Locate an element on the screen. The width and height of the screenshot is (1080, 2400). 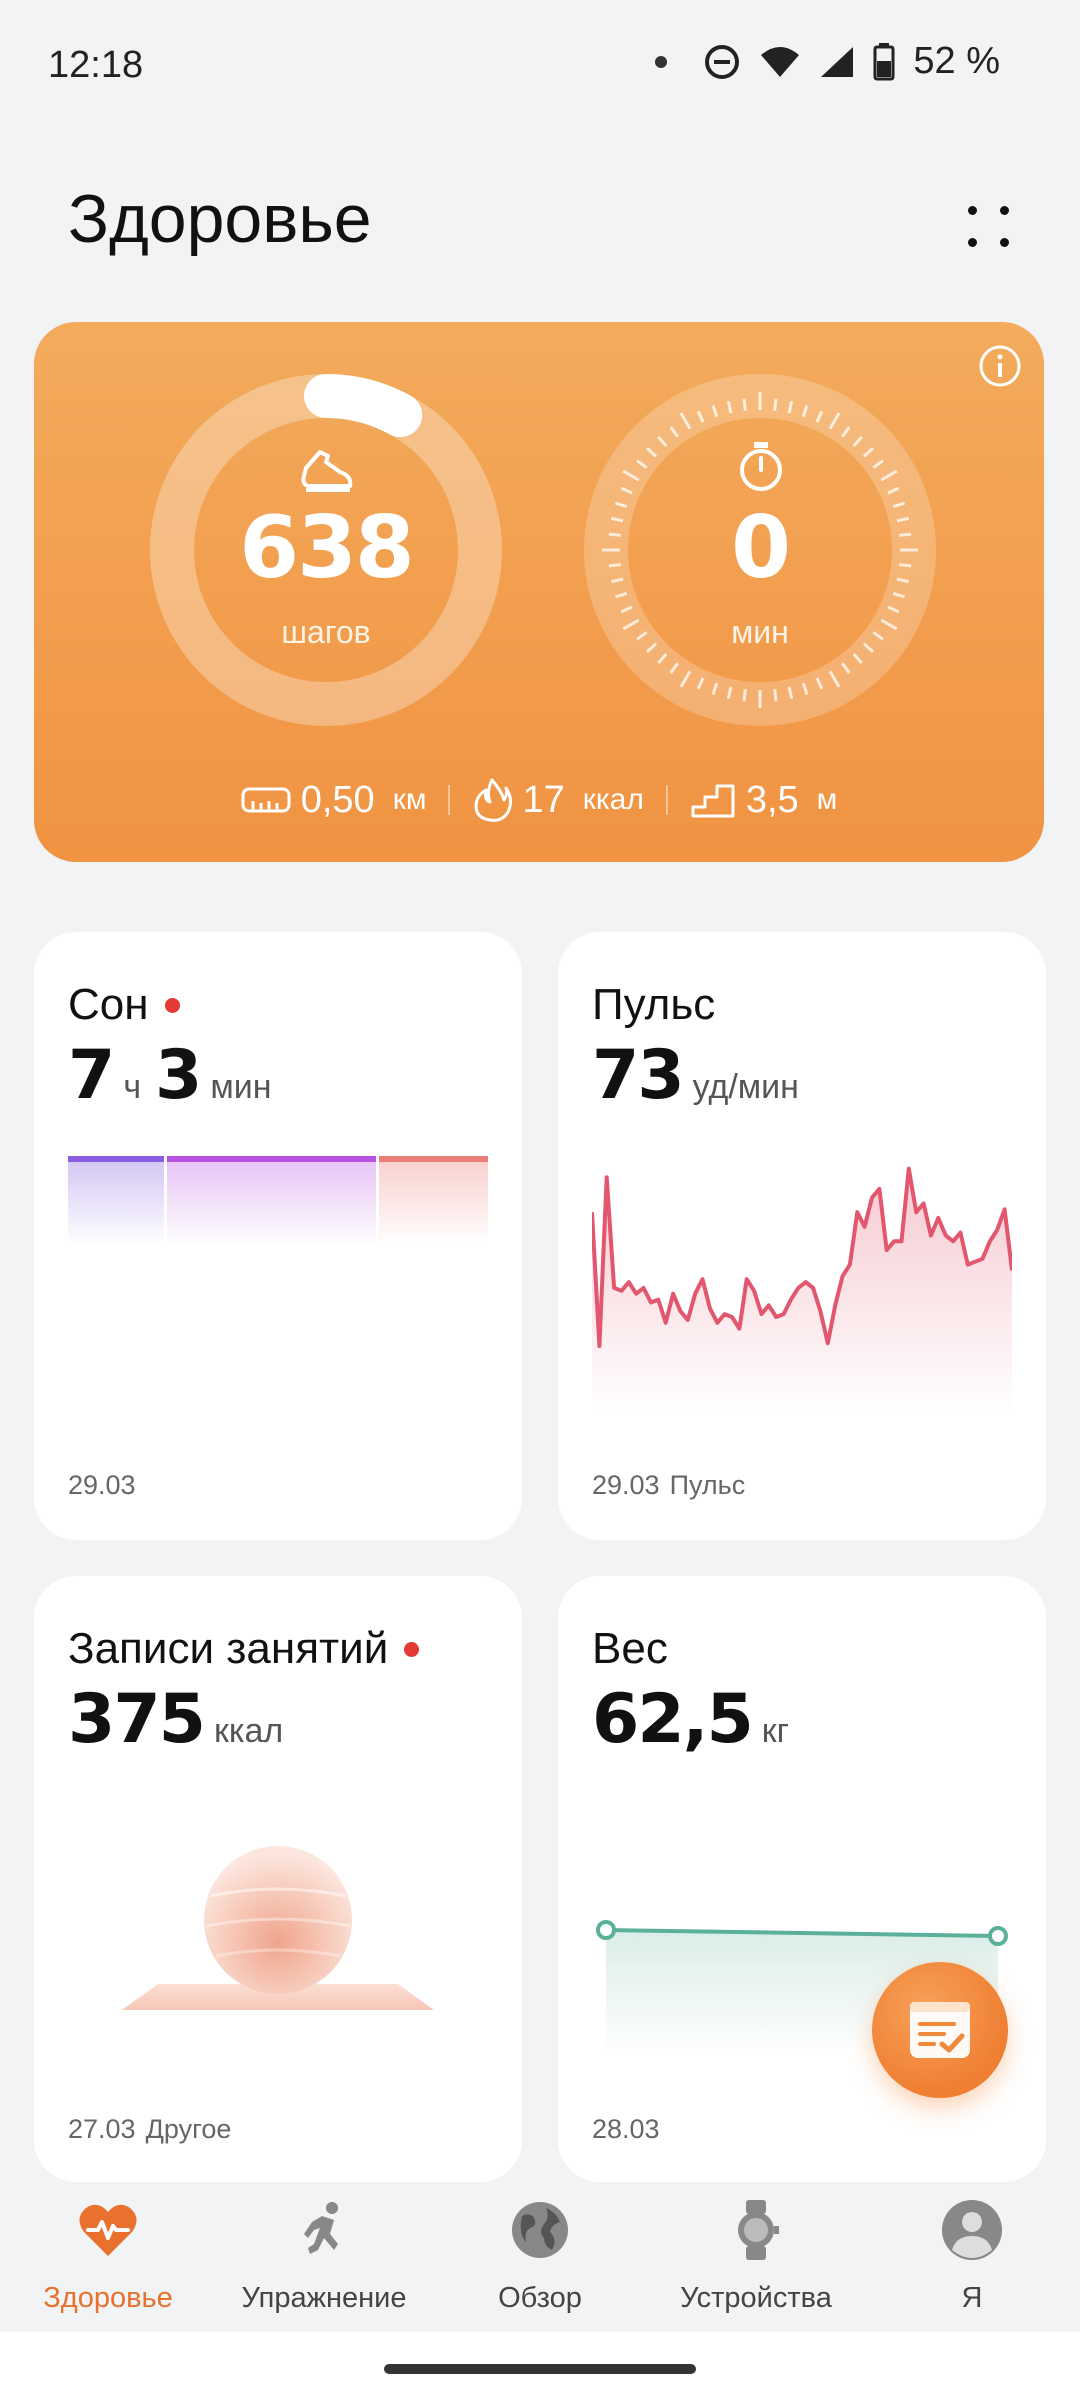
weight-reading: 62,5 кг is located at coordinates (697, 1719).